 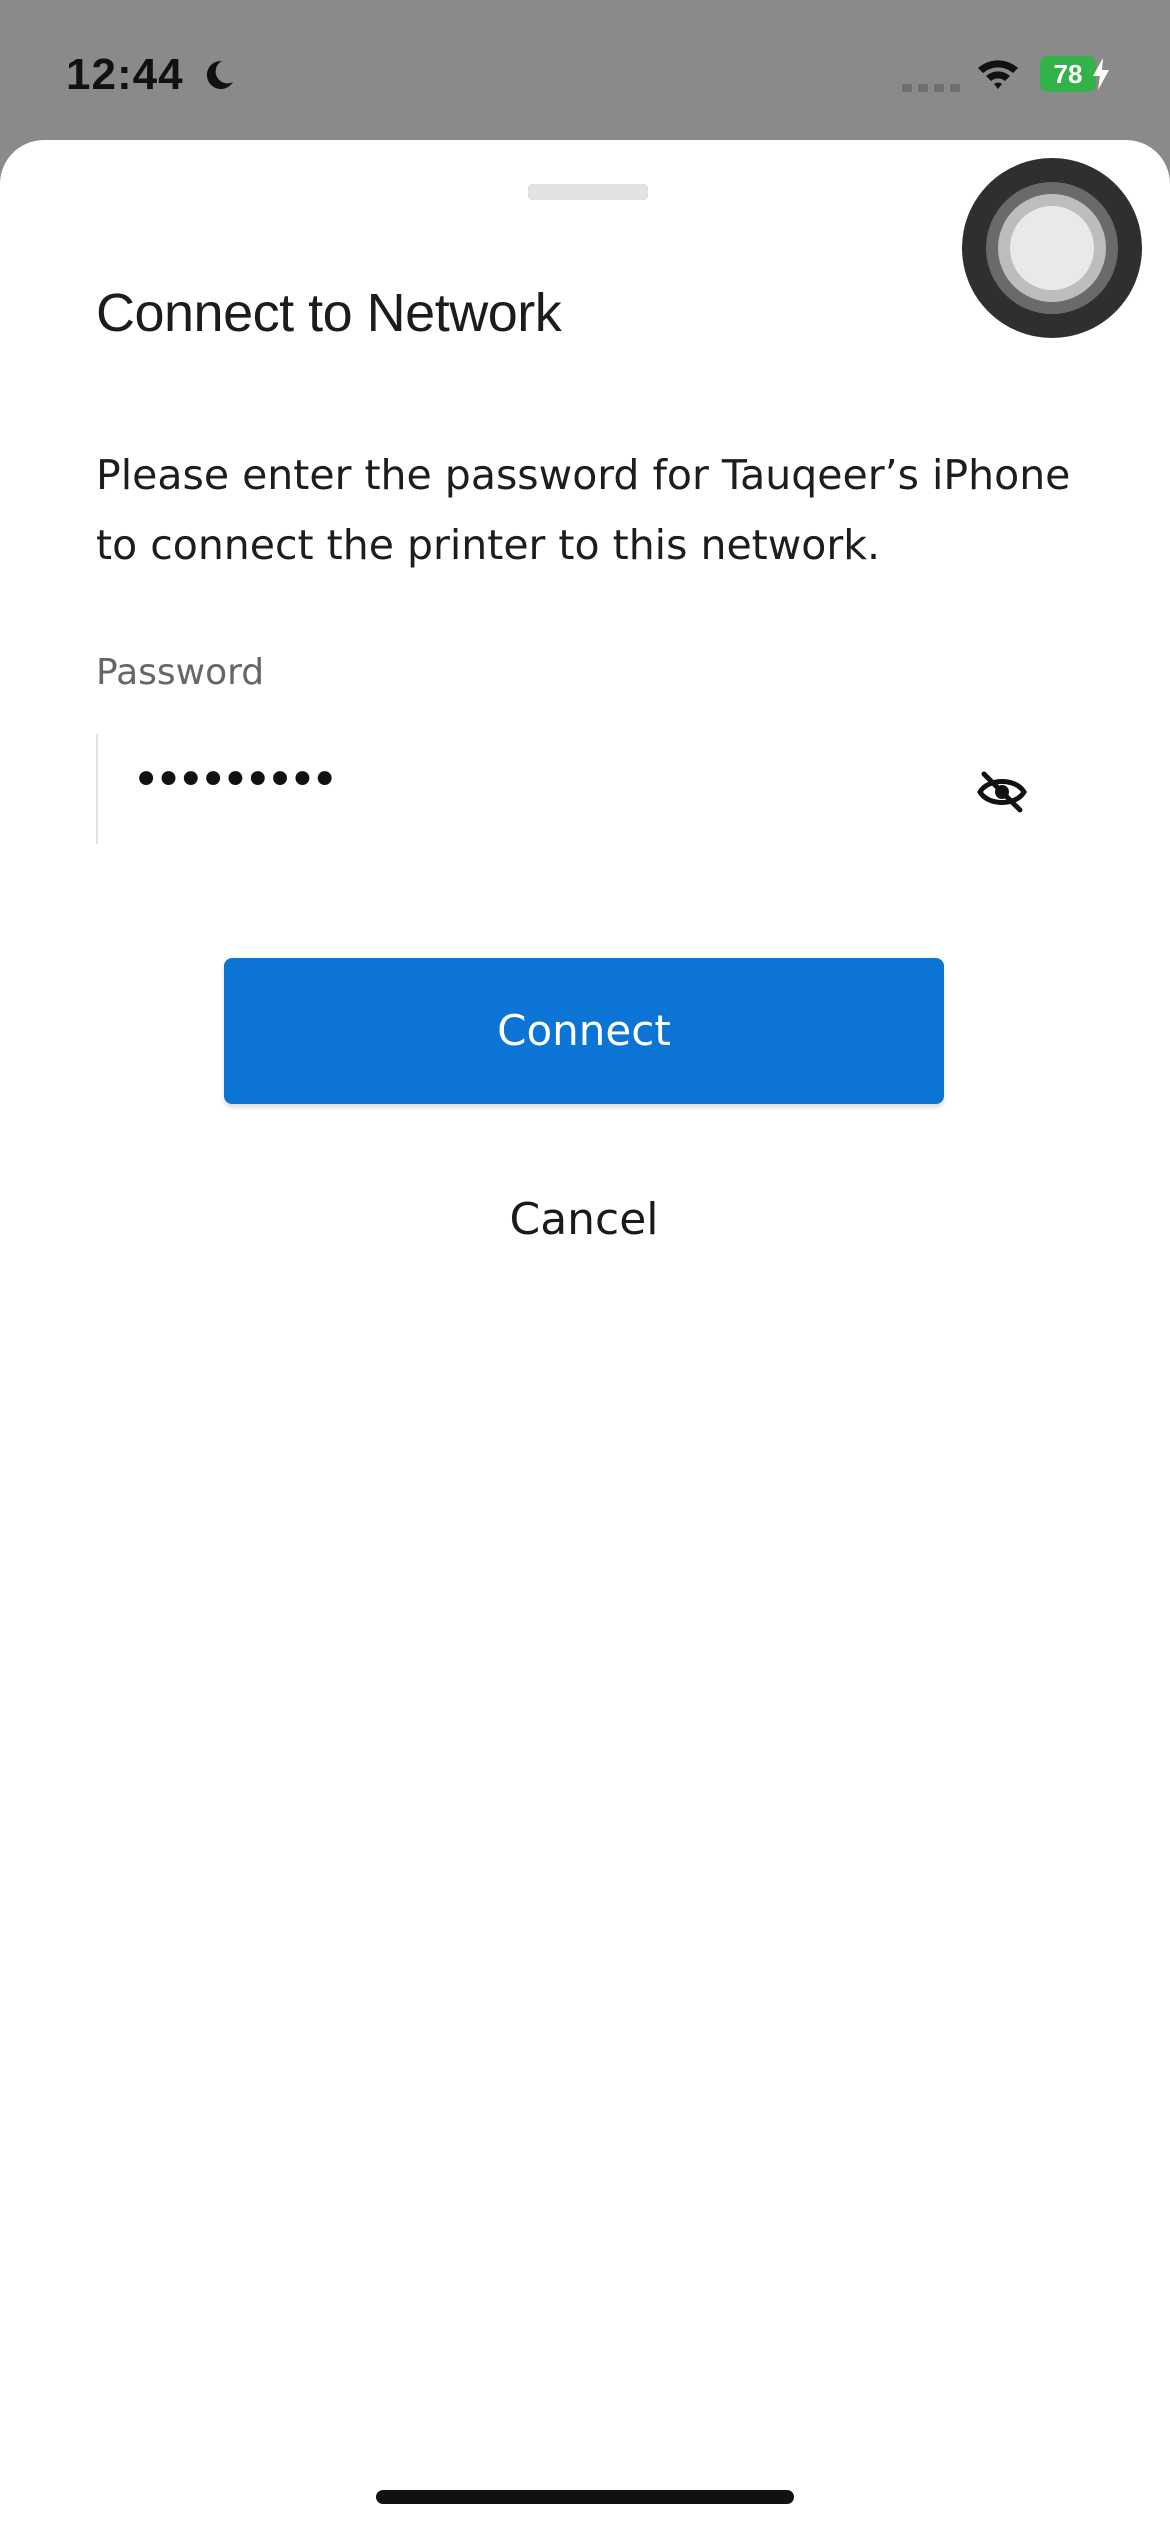 I want to click on battery-indicator: 78, so click(x=1068, y=74).